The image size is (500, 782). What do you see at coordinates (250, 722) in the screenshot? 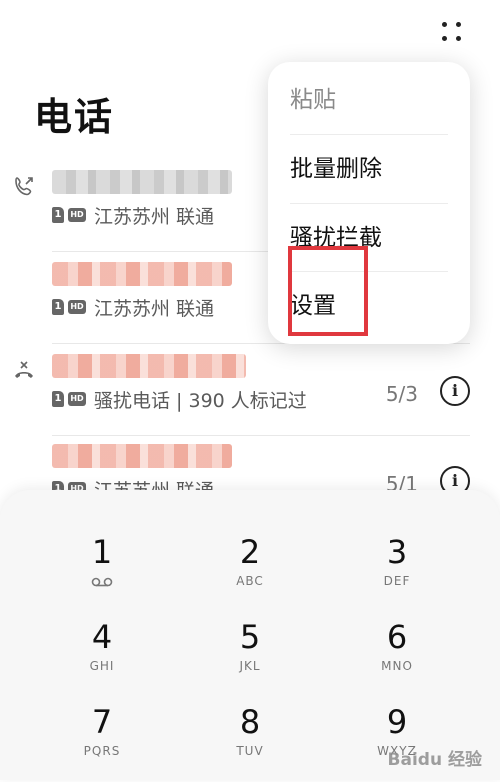
I see `dial-key-digit: 8` at bounding box center [250, 722].